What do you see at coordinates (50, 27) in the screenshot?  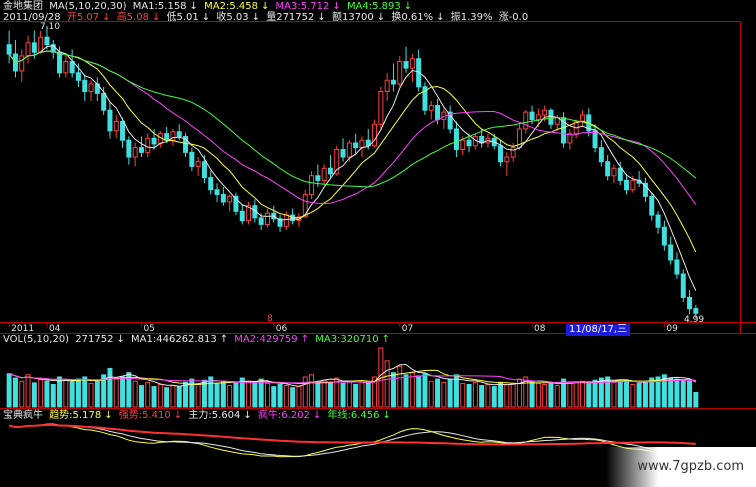 I see `high-marker: 7.10` at bounding box center [50, 27].